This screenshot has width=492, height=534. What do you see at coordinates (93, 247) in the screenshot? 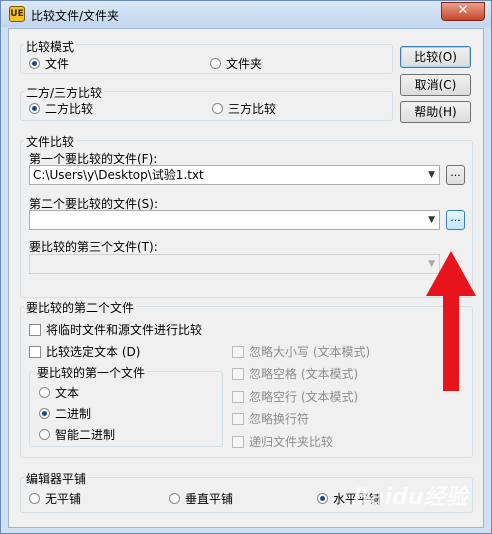
I see `third-file-label: 要比较的第三个文件(T):` at bounding box center [93, 247].